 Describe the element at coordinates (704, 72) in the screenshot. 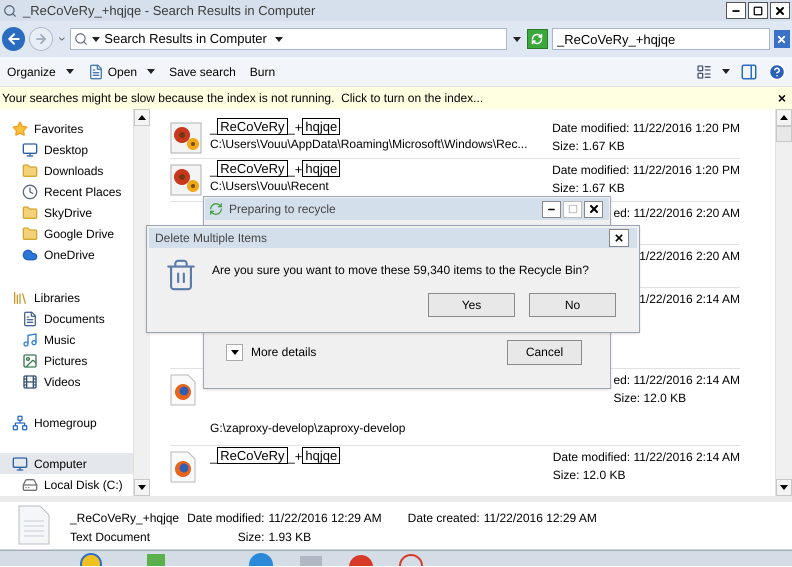

I see `view-options-icon` at that location.